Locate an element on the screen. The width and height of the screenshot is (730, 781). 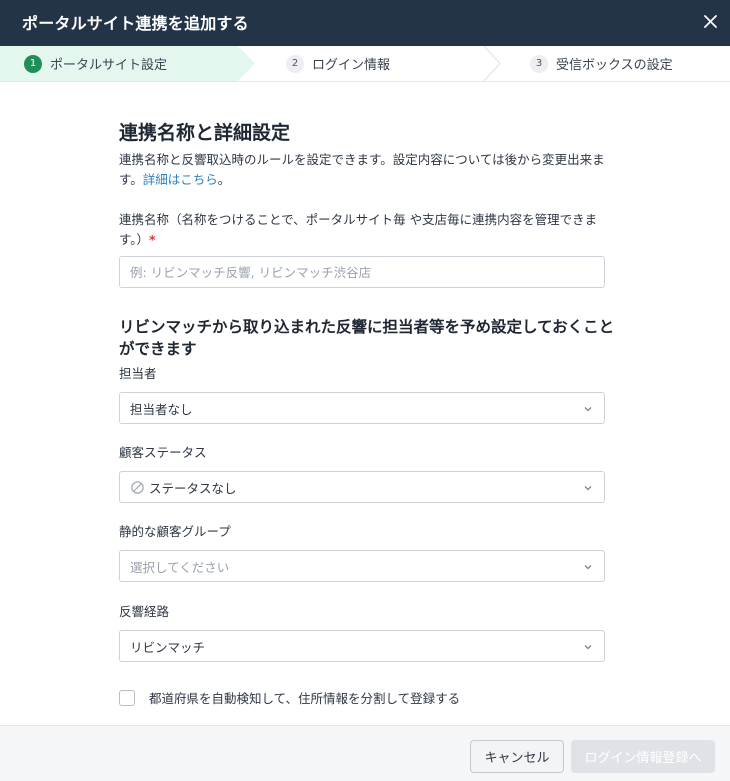
step-portal-settings: 1 ポータルサイト設定 is located at coordinates (95, 63).